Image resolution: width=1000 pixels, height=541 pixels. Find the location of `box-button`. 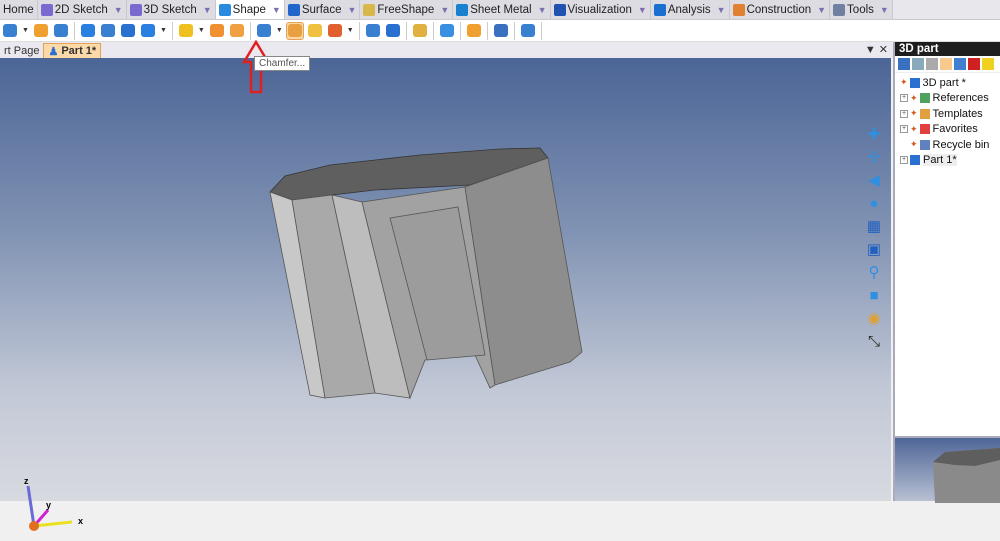

box-button is located at coordinates (88, 31).